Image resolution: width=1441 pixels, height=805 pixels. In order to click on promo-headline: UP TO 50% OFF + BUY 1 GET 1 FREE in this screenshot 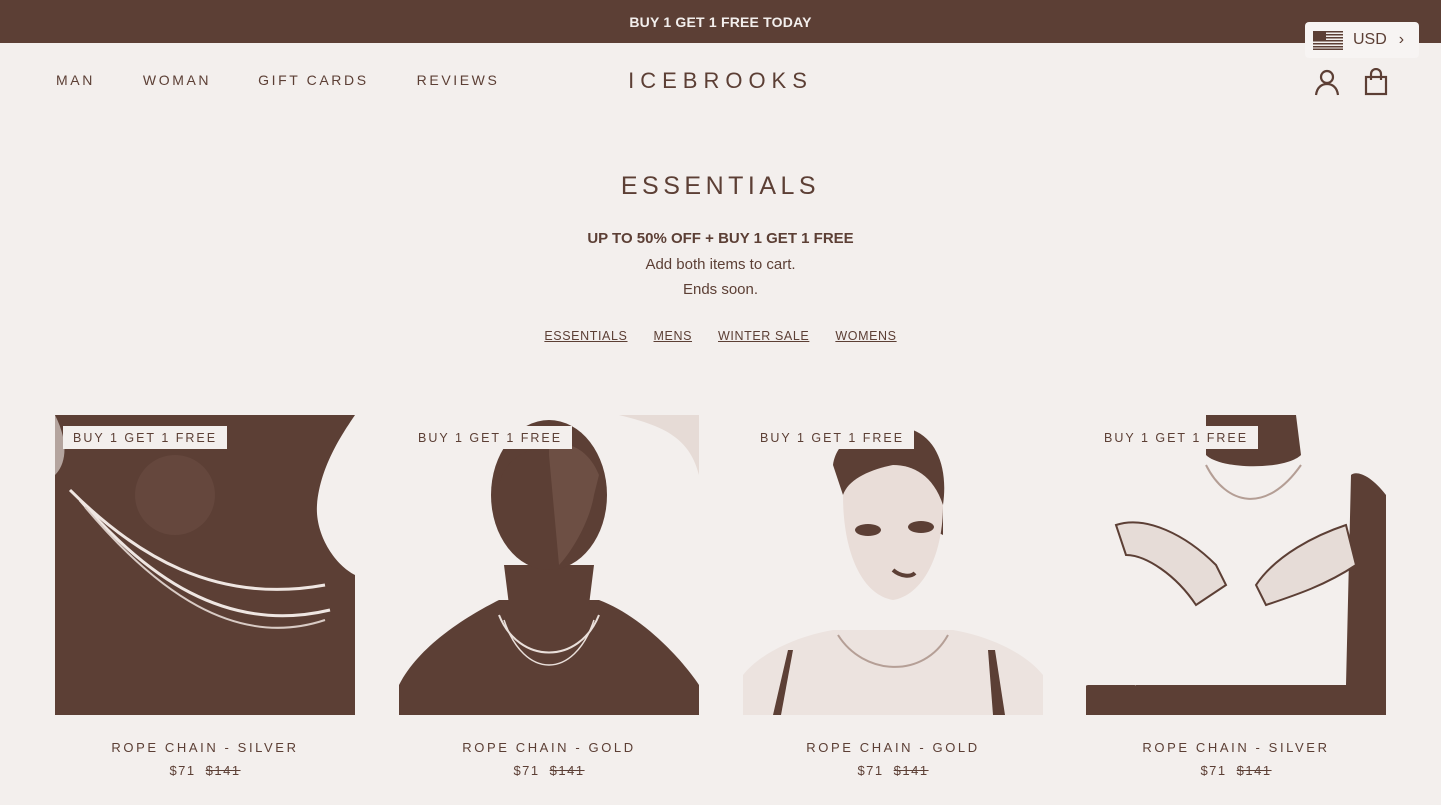, I will do `click(720, 238)`.